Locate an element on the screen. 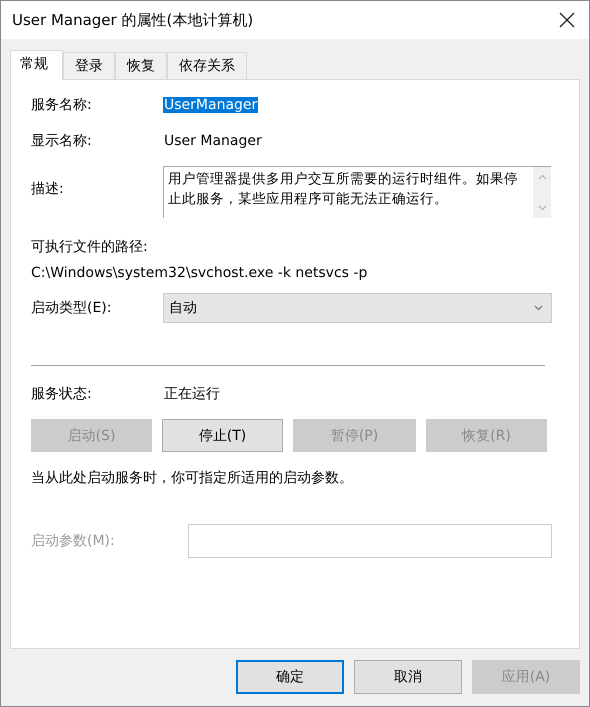  path-value: C:\Windows\system32\svchost.exe -k netsvcs -p is located at coordinates (199, 273).